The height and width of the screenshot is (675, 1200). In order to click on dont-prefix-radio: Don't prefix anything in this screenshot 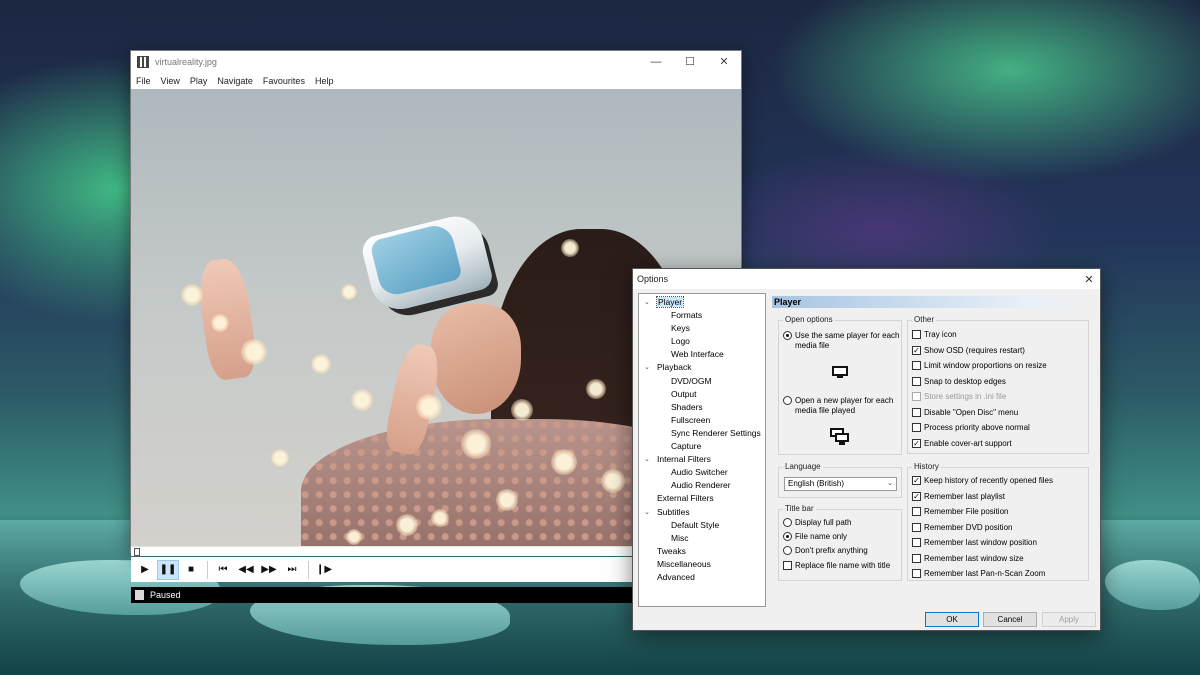, I will do `click(825, 551)`.